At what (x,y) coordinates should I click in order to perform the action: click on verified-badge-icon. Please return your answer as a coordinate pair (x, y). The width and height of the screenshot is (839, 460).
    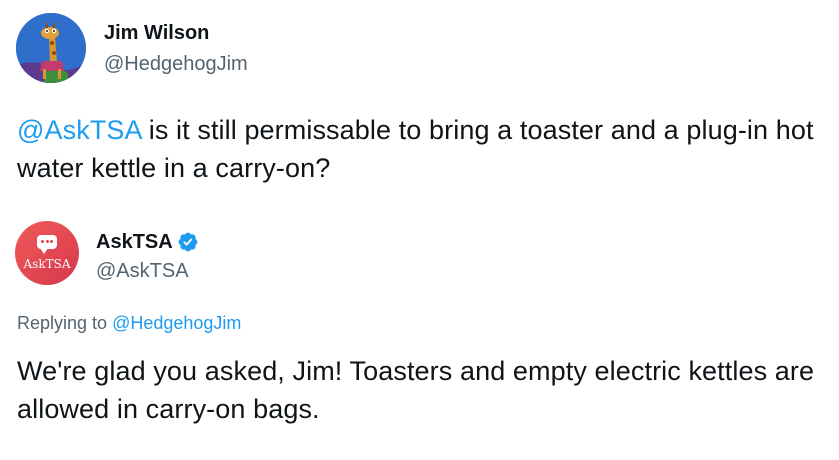
    Looking at the image, I should click on (188, 242).